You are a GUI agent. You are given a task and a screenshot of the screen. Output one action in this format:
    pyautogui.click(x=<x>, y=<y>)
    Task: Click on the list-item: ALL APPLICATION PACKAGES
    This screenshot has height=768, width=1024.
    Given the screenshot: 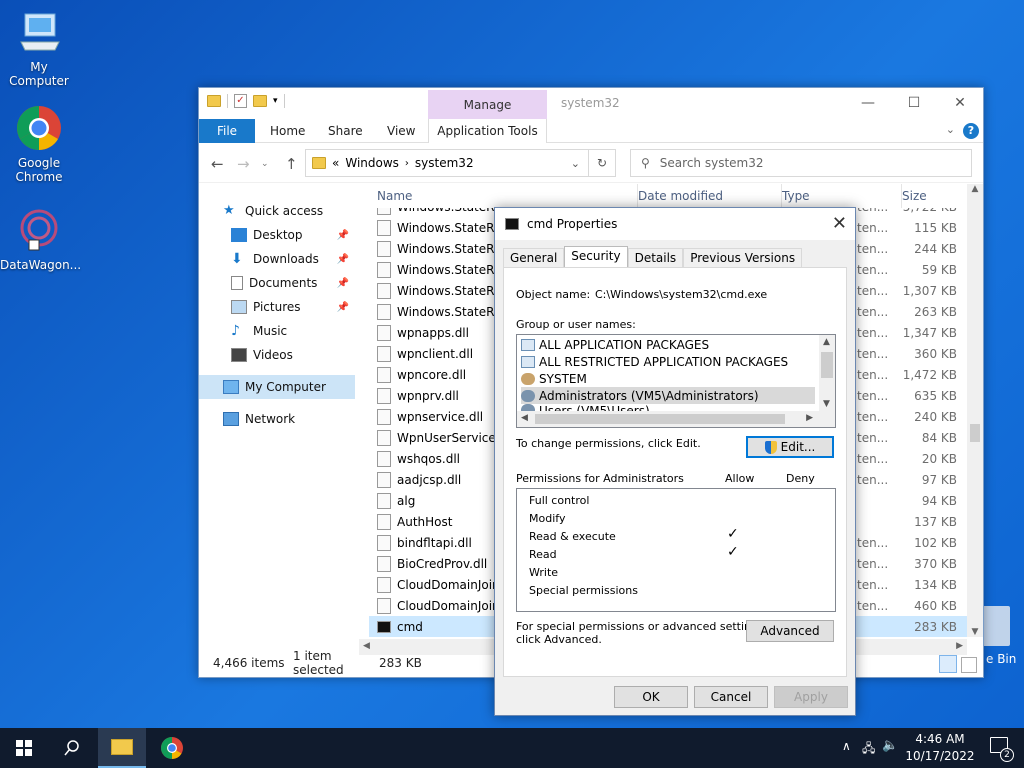 What is the action you would take?
    pyautogui.click(x=668, y=344)
    